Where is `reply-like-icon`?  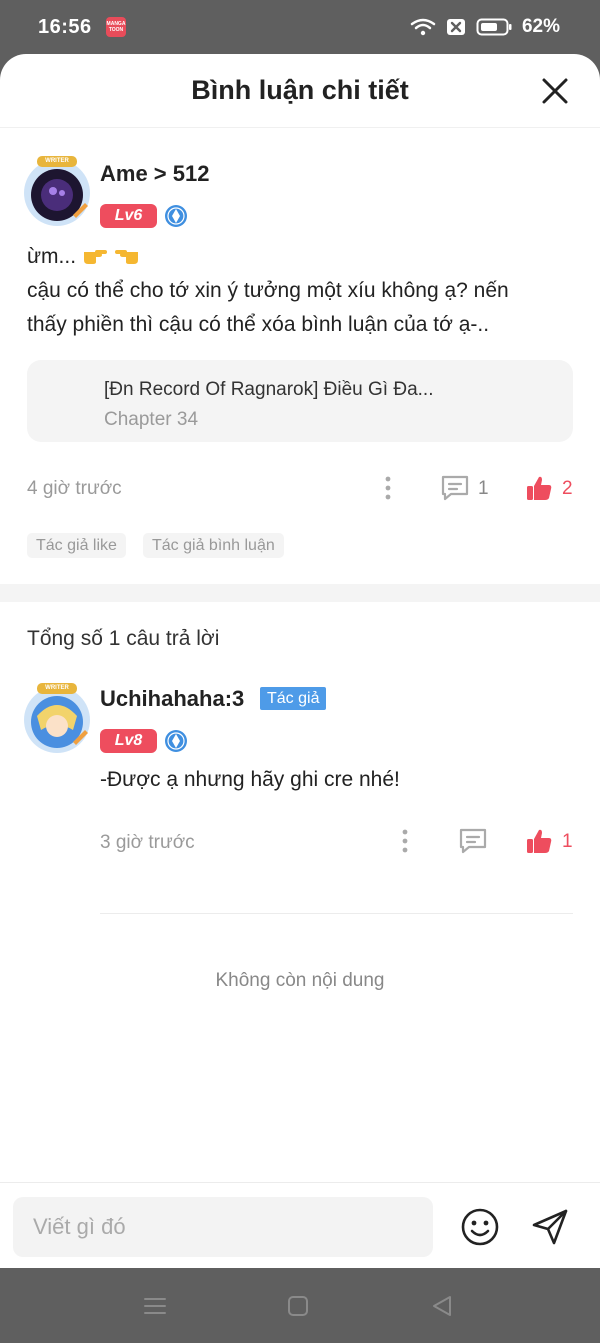 reply-like-icon is located at coordinates (539, 841).